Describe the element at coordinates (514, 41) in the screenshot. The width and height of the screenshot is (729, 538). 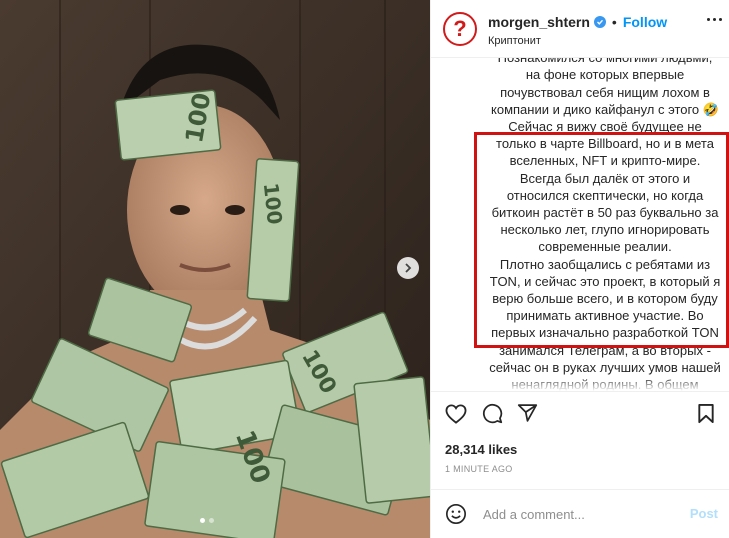
I see `location-link: Криптонит` at that location.